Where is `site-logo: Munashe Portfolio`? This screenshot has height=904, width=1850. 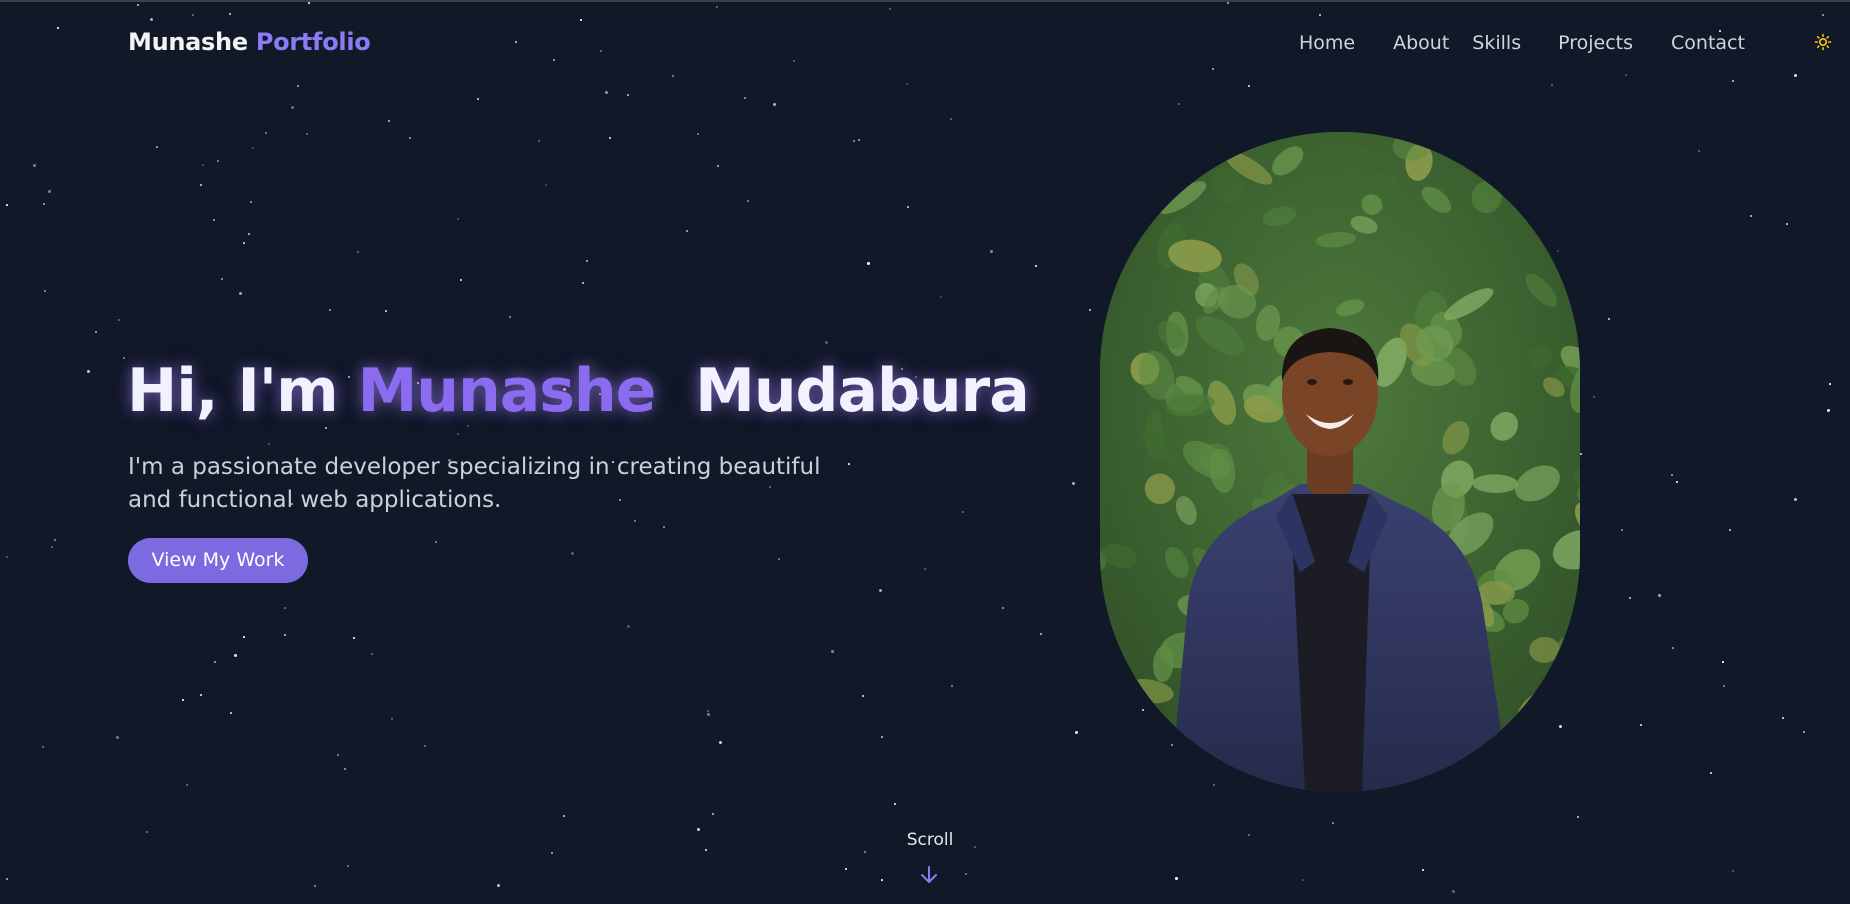
site-logo: Munashe Portfolio is located at coordinates (249, 42).